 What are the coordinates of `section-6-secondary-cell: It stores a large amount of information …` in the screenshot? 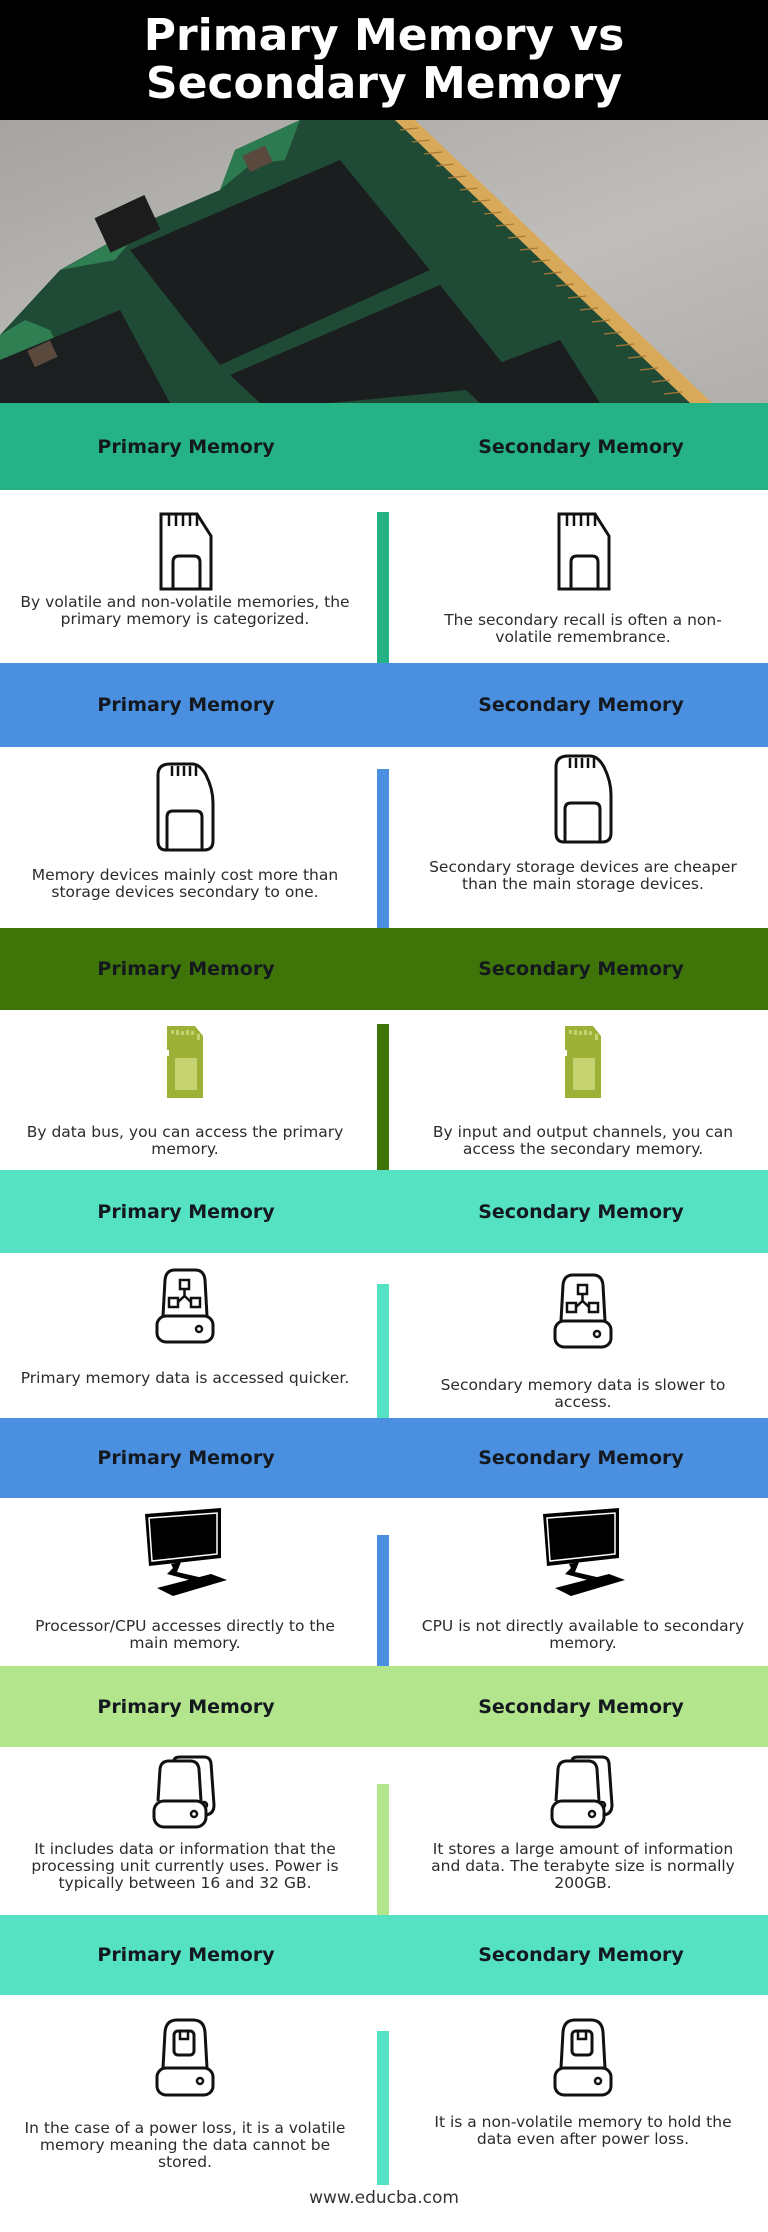 It's located at (583, 1823).